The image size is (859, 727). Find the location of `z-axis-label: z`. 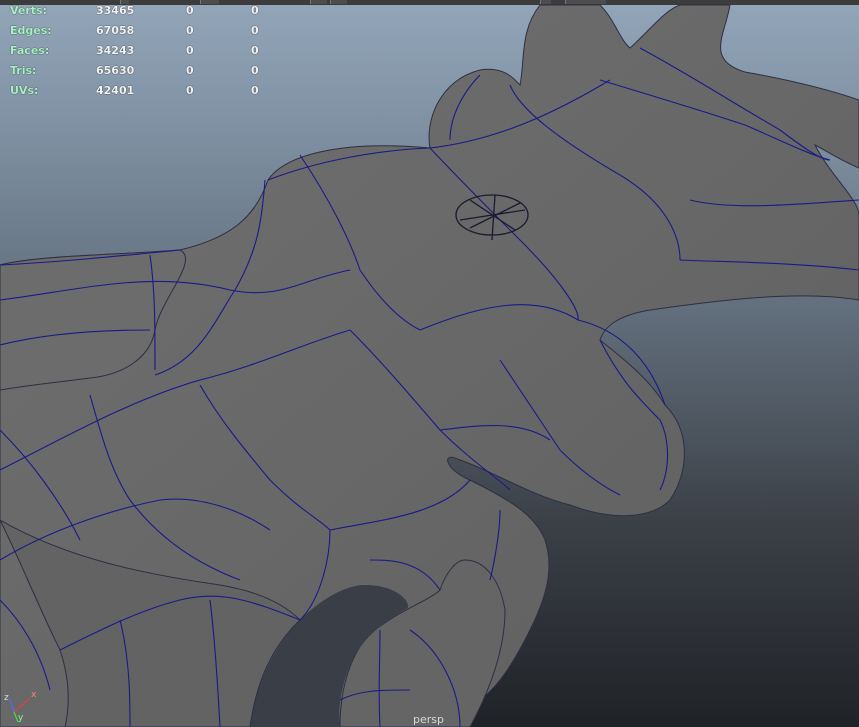

z-axis-label: z is located at coordinates (6, 698).